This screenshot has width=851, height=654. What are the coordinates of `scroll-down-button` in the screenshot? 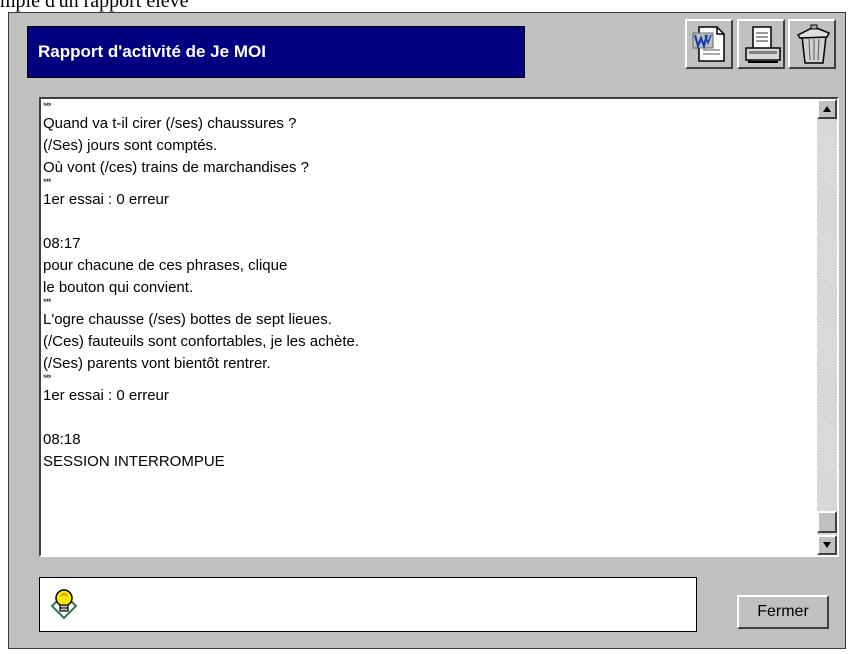 It's located at (827, 545).